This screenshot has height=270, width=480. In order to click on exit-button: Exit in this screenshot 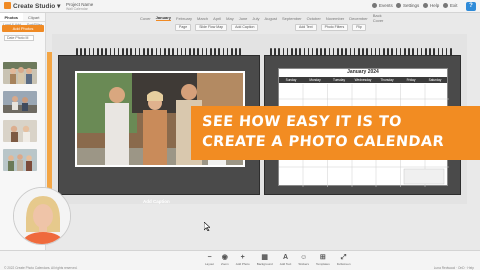, I will do `click(450, 5)`.